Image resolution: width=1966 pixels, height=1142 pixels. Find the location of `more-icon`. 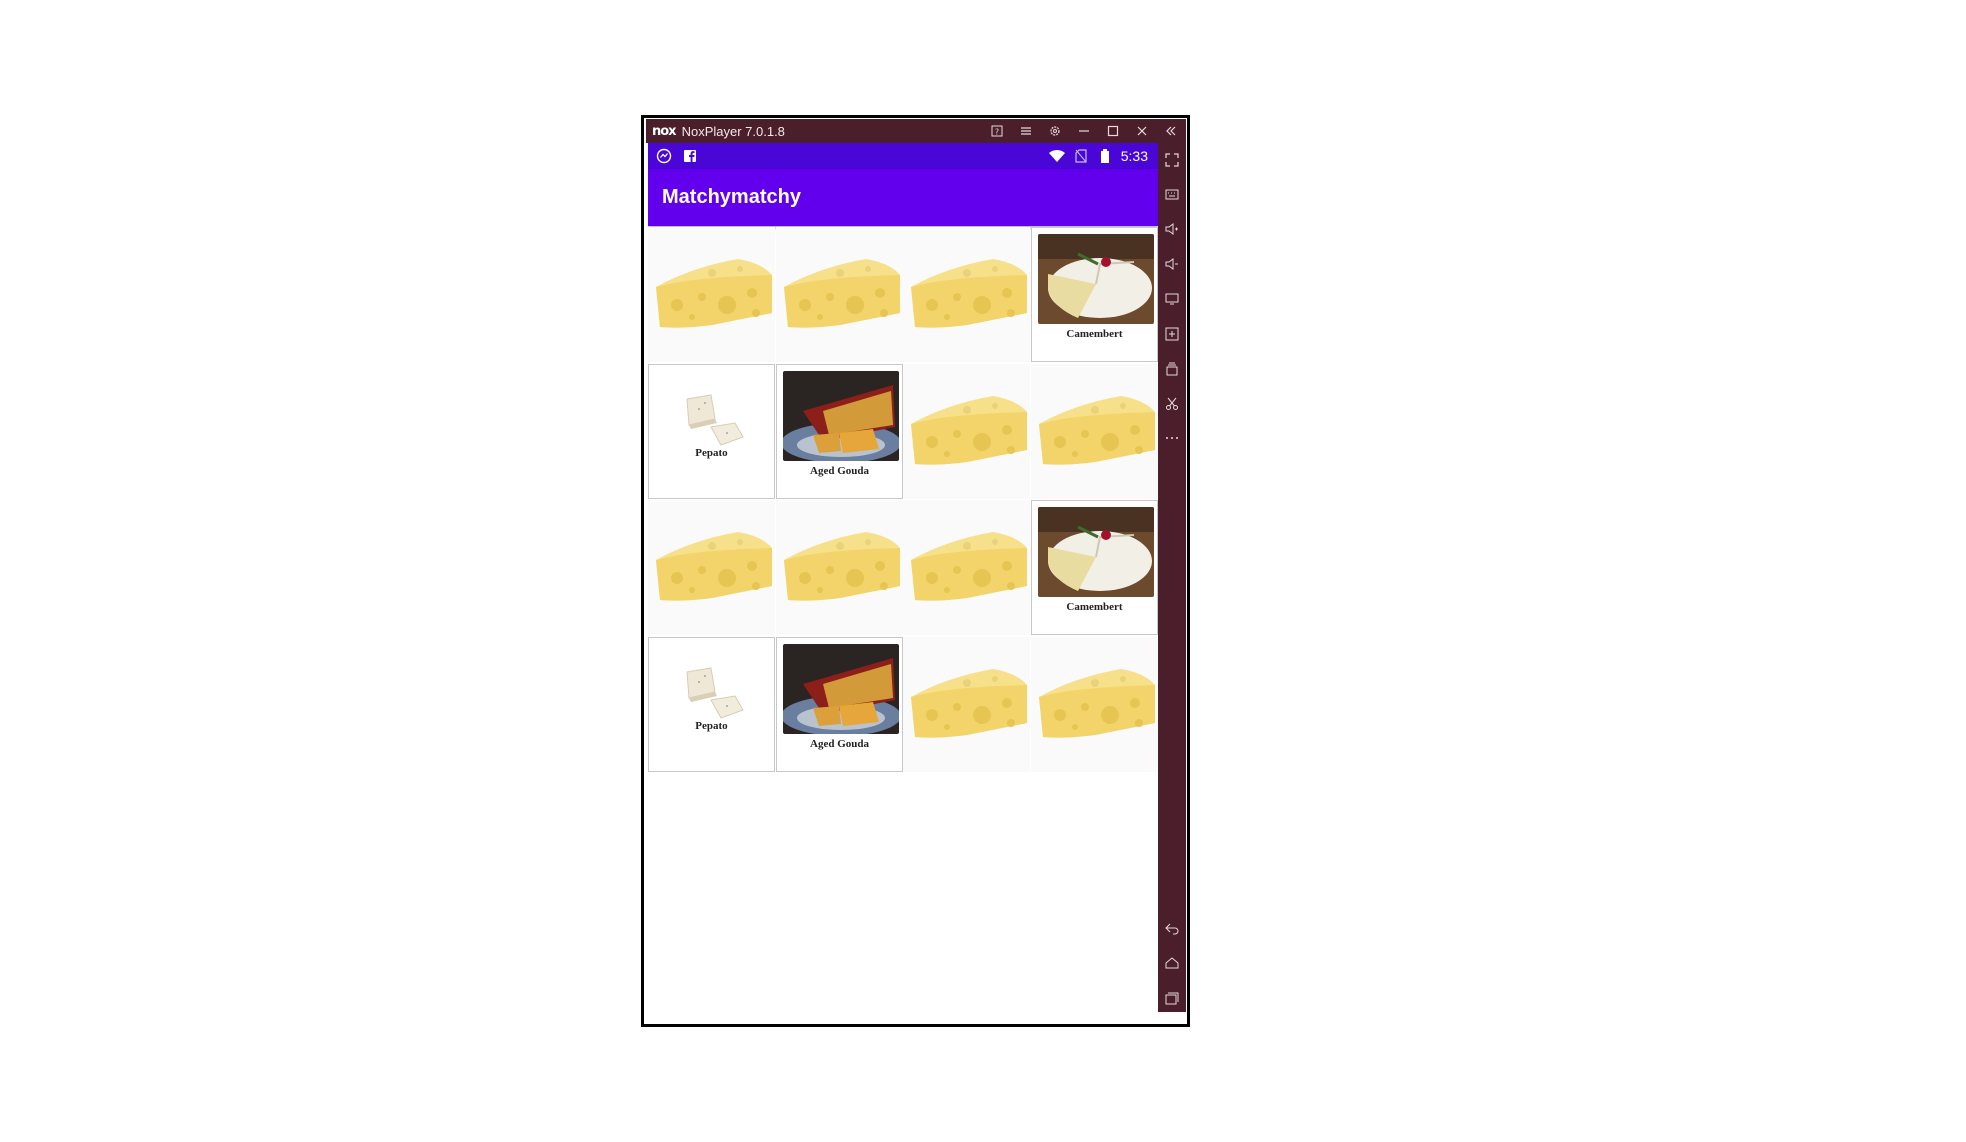

more-icon is located at coordinates (1172, 438).